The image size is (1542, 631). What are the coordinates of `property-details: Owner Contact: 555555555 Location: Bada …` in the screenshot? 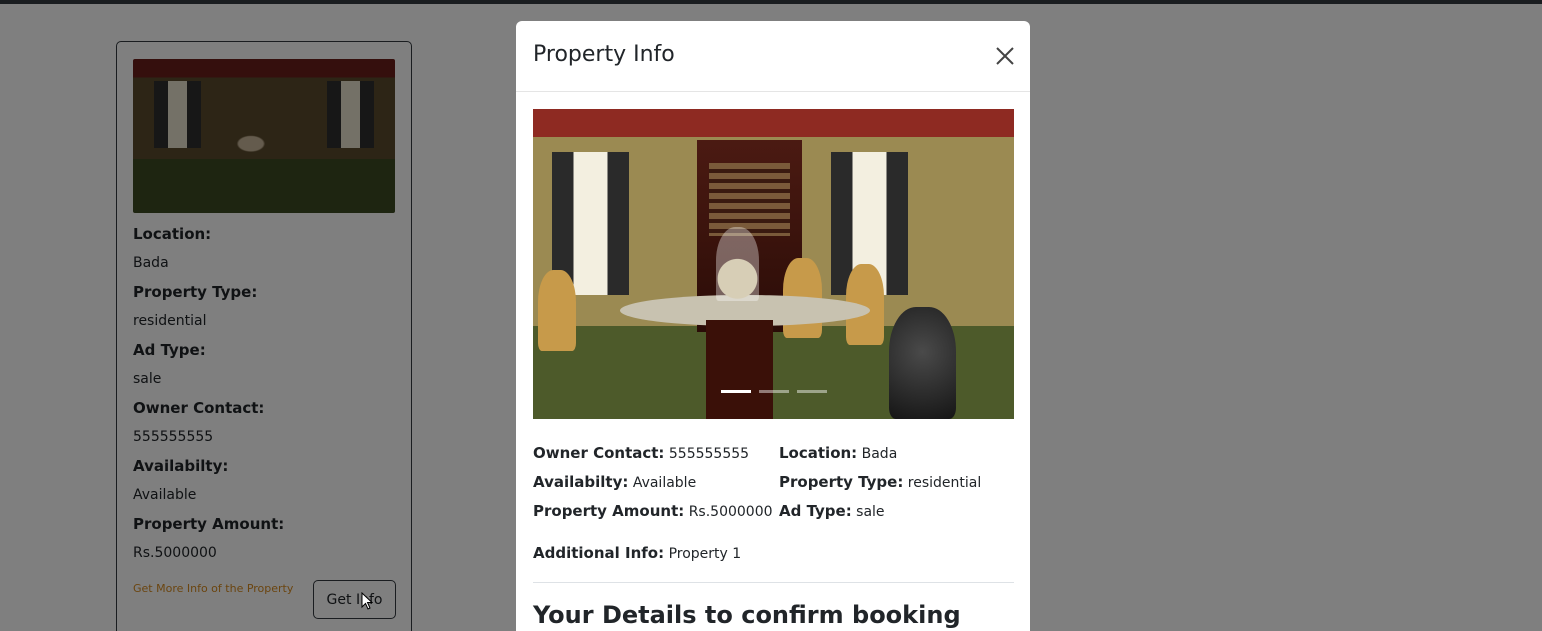 It's located at (773, 484).